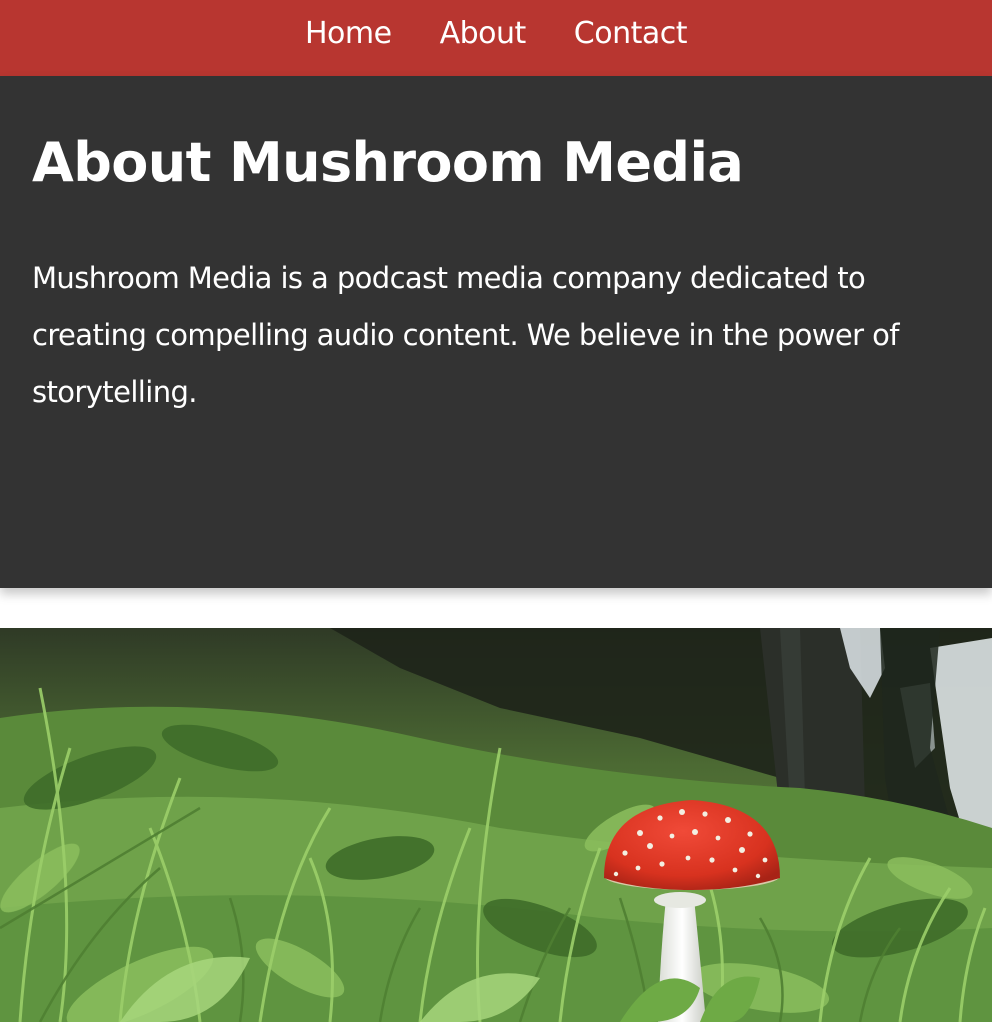  What do you see at coordinates (348, 33) in the screenshot?
I see `nav-link-home: Home` at bounding box center [348, 33].